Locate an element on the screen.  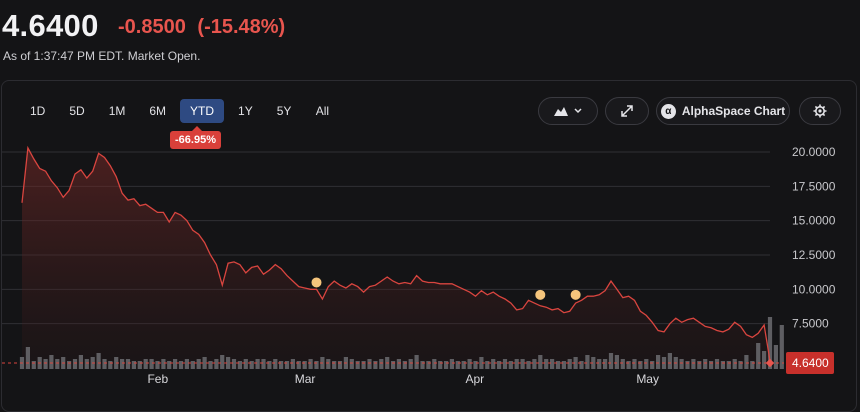
last-price-label: 4.6400 is located at coordinates (810, 363).